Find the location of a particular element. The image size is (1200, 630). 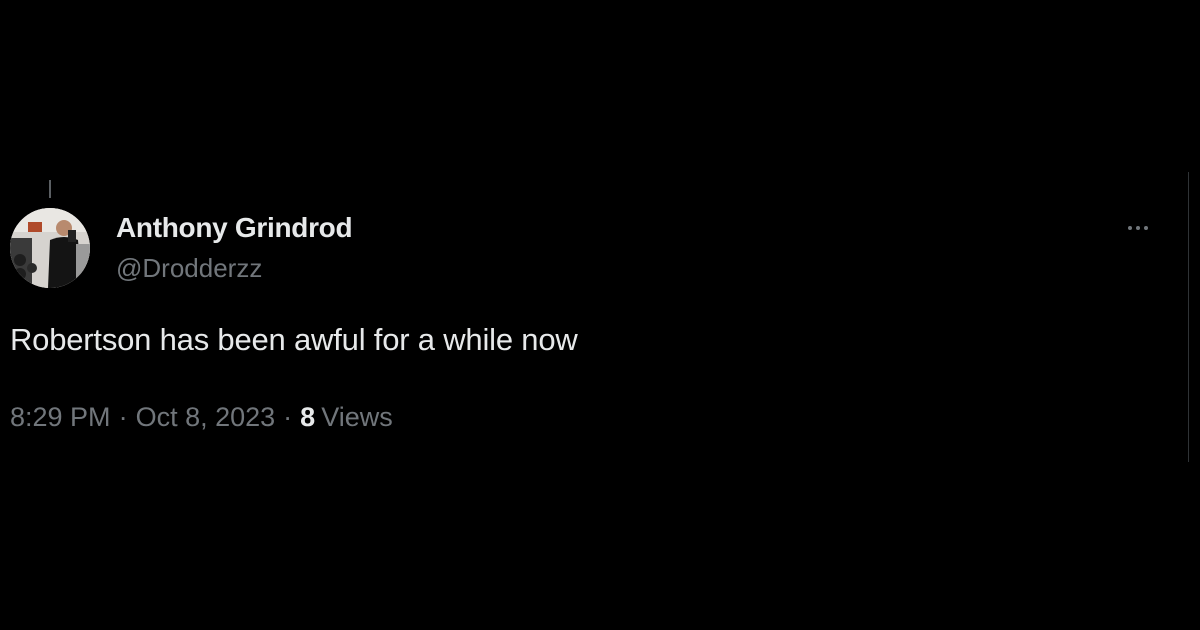

author-name: Anthony Grindrod is located at coordinates (234, 228).